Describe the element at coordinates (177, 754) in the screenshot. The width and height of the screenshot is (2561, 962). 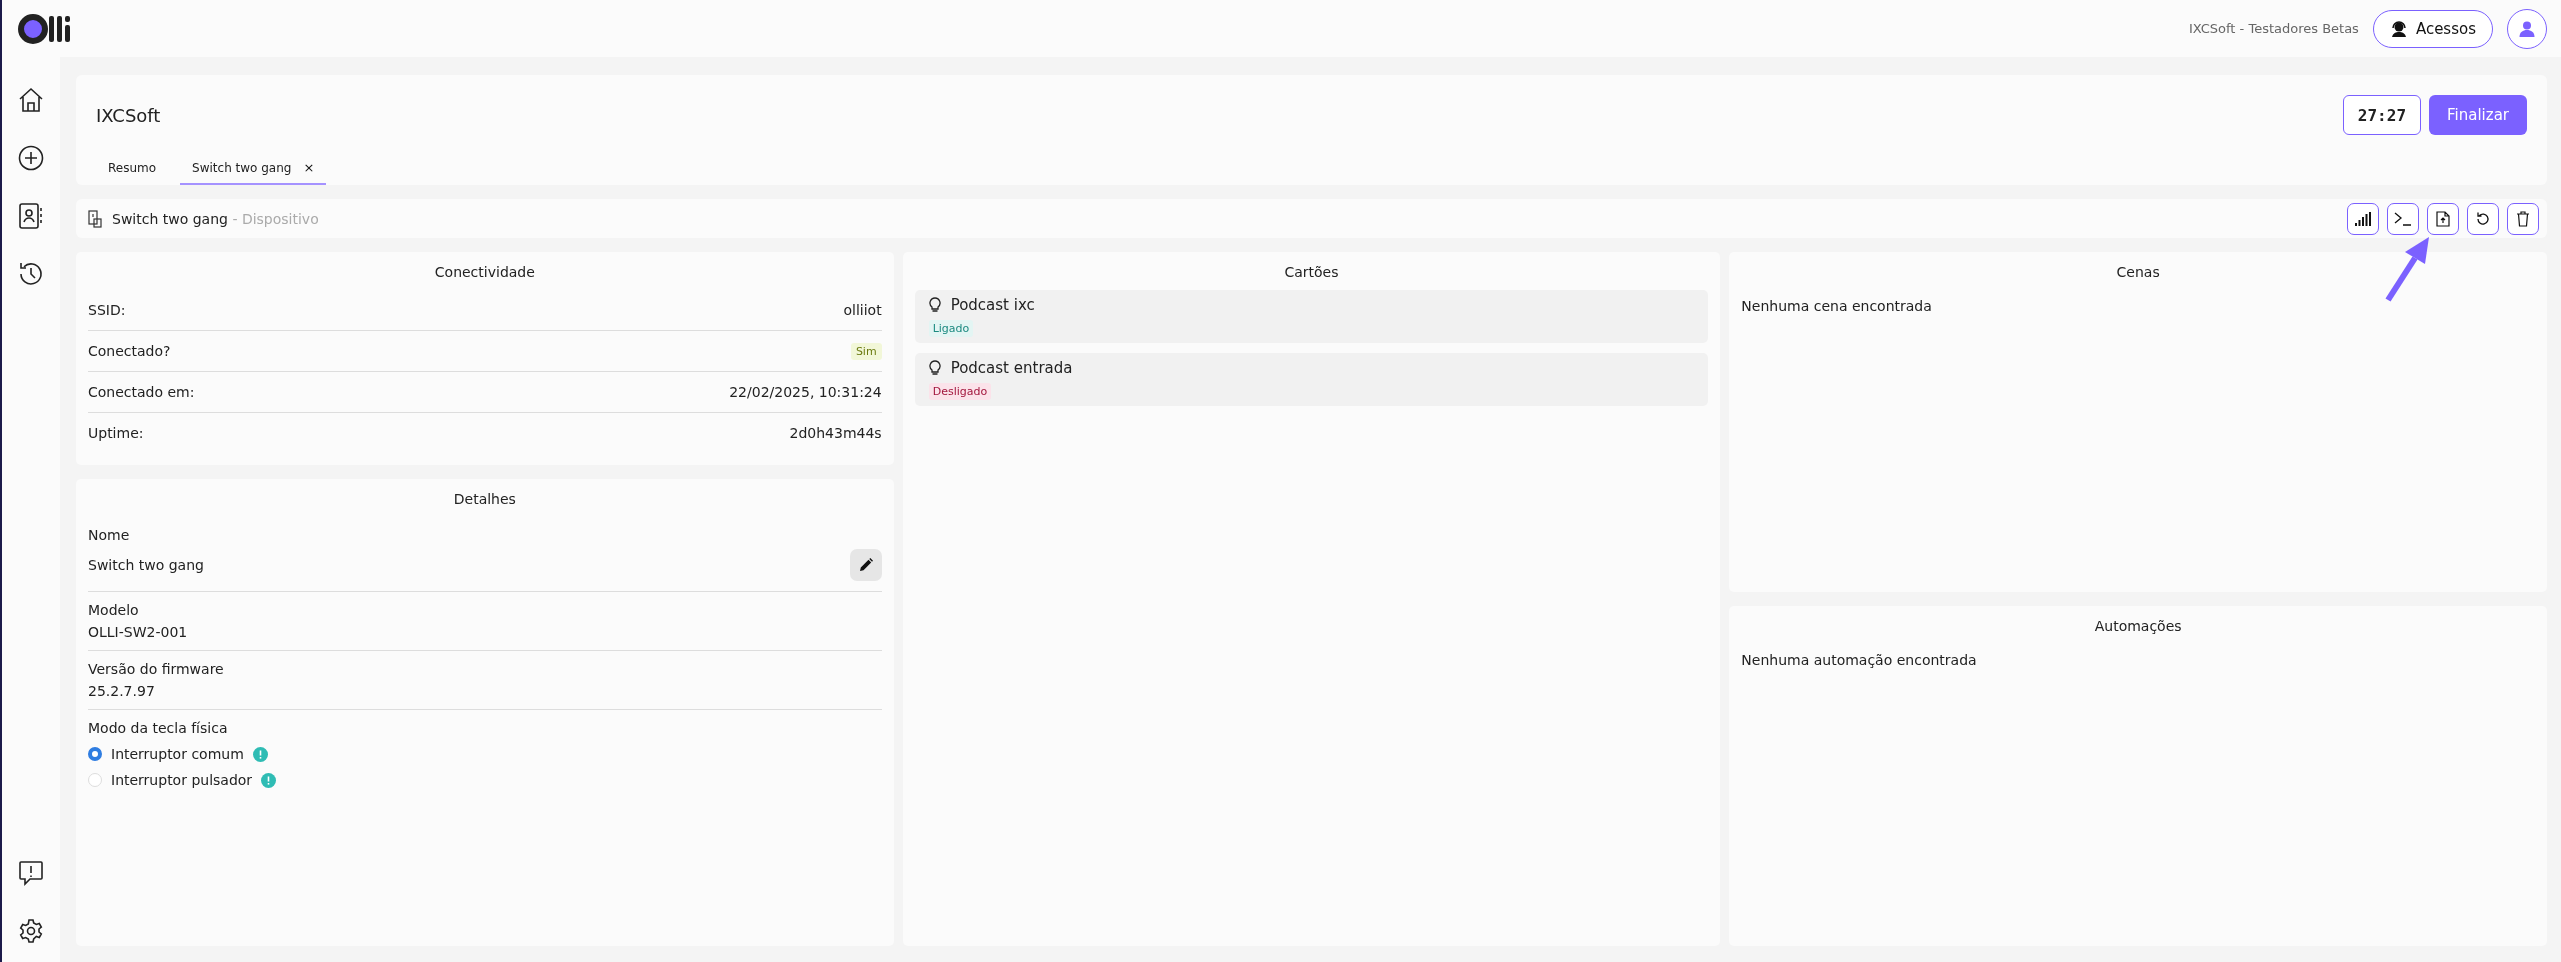
I see `radio-label: Interruptor comum` at that location.